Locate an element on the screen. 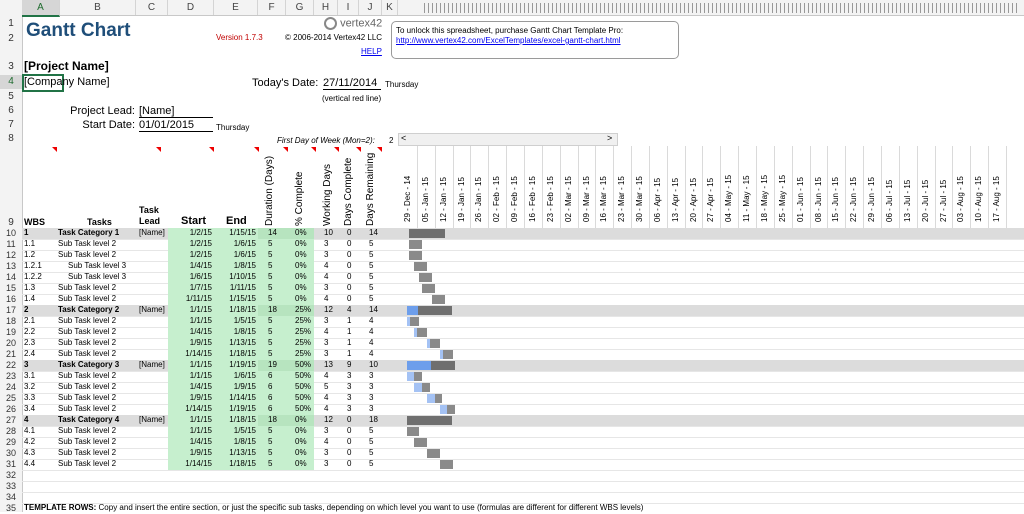 The image size is (1024, 514). row-header-1: 1 is located at coordinates (11, 23).